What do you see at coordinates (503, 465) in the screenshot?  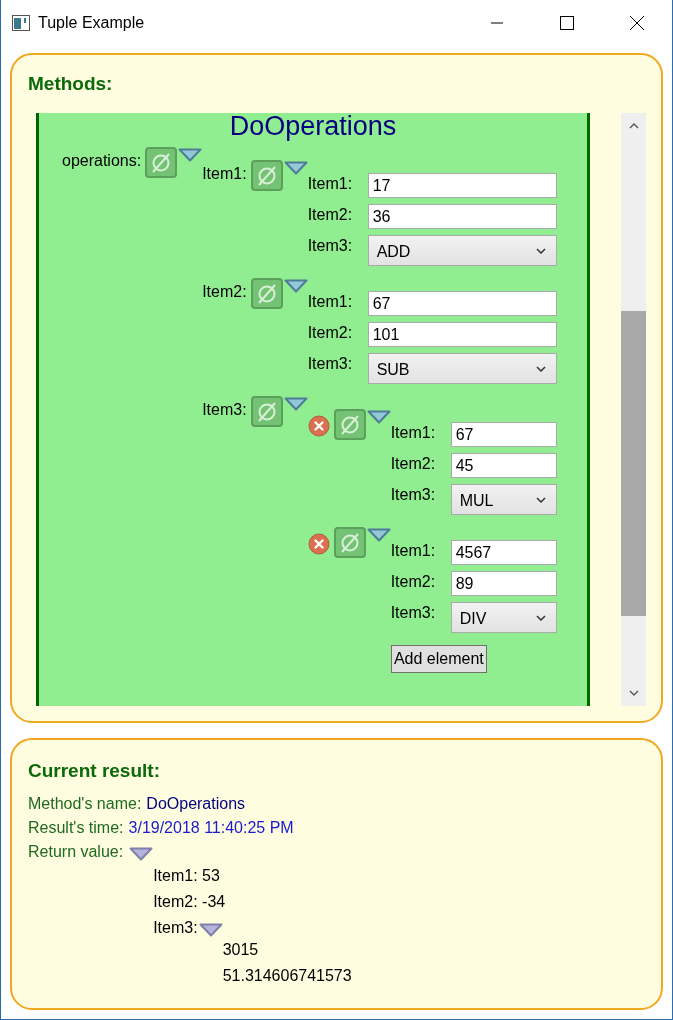 I see `number-field: 45` at bounding box center [503, 465].